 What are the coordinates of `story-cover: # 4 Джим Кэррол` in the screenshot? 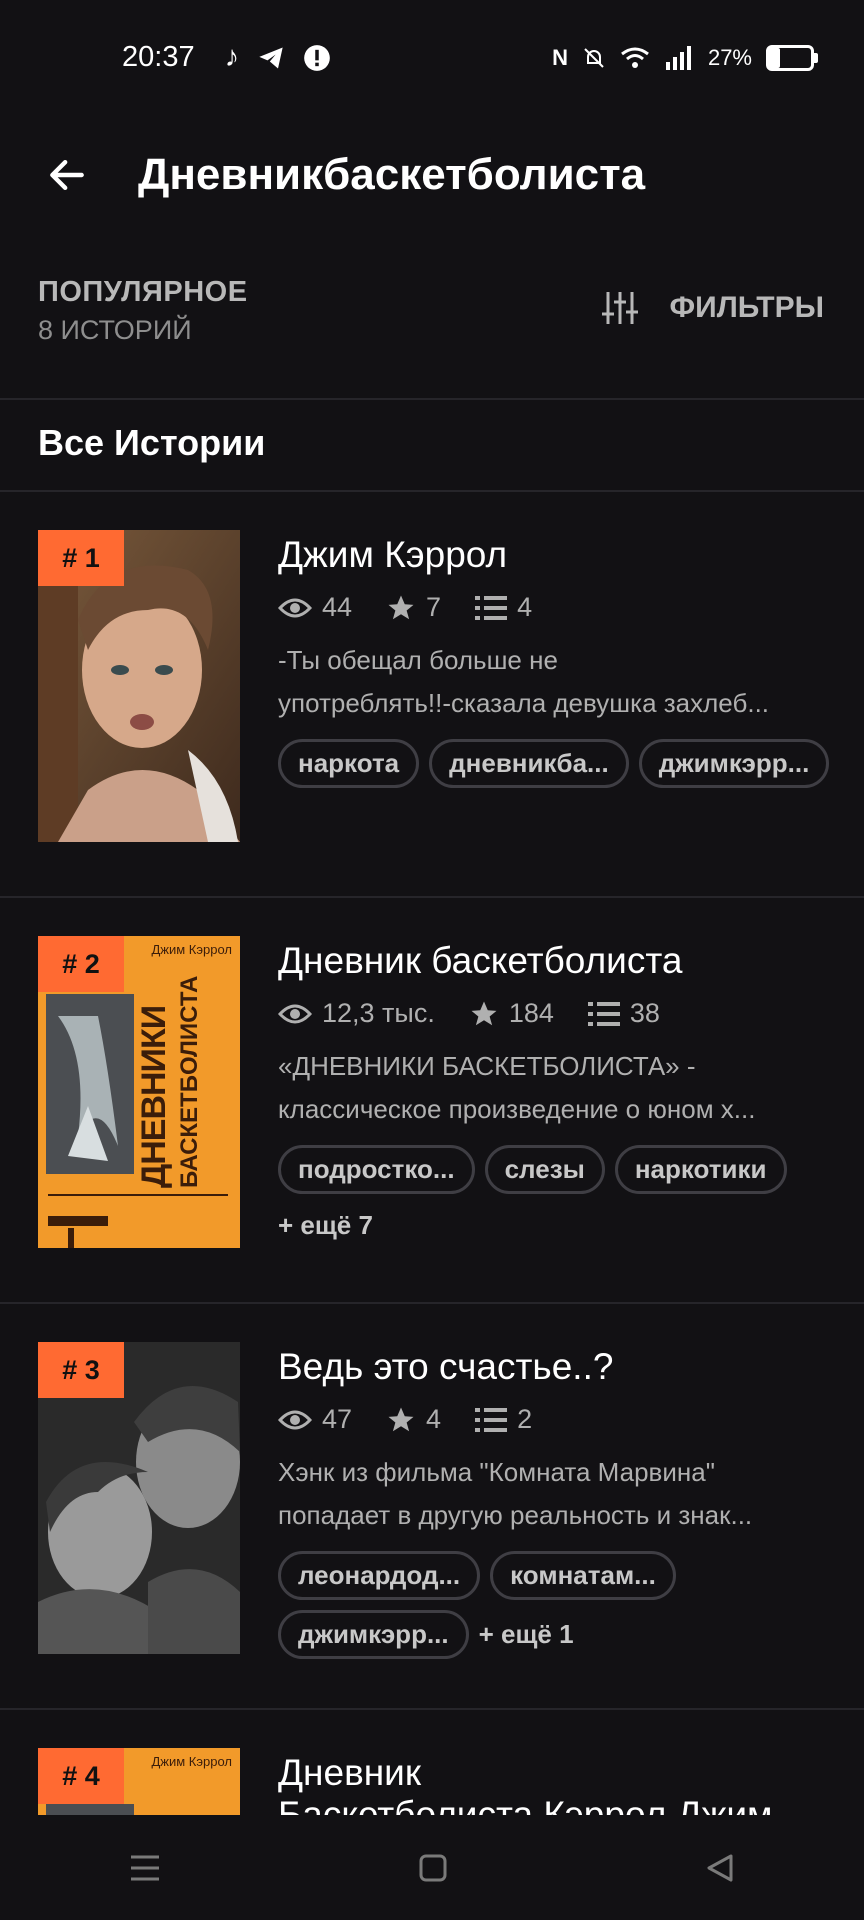 It's located at (139, 1781).